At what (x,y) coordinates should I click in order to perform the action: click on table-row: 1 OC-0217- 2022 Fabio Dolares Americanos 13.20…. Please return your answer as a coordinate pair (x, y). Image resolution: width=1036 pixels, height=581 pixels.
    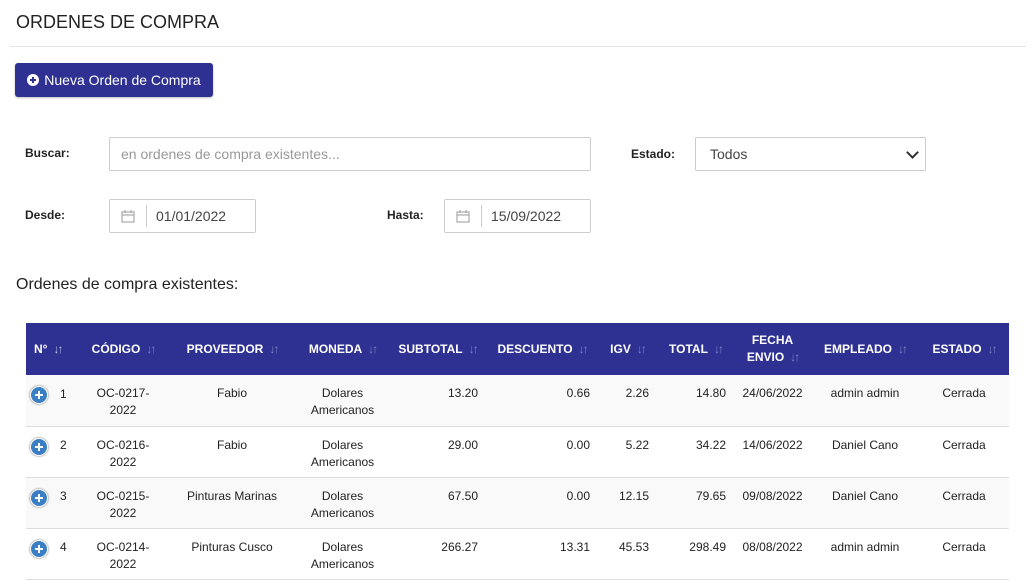
    Looking at the image, I should click on (517, 400).